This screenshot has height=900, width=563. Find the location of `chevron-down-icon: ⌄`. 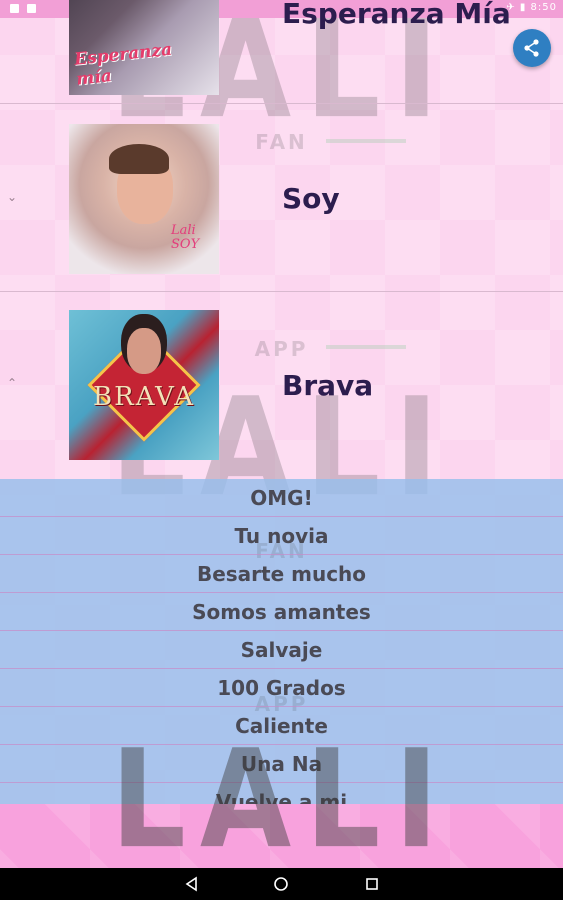

chevron-down-icon: ⌄ is located at coordinates (12, 197).